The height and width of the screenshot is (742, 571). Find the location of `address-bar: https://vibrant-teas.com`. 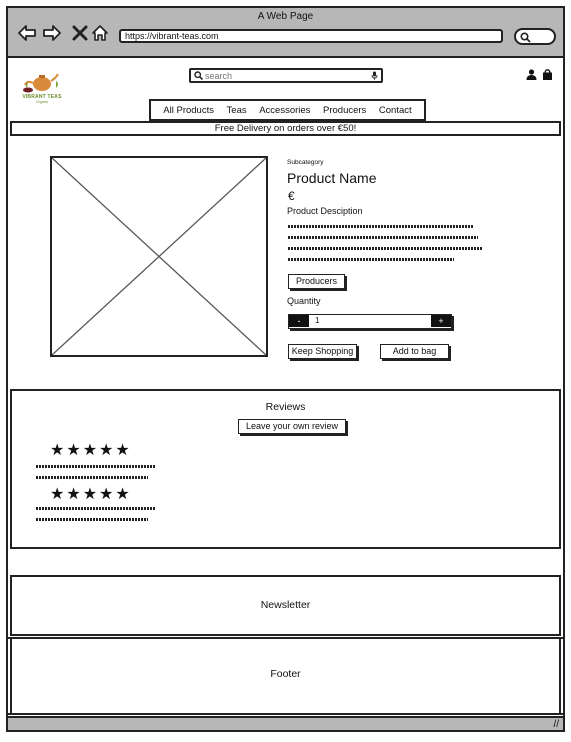

address-bar: https://vibrant-teas.com is located at coordinates (311, 36).